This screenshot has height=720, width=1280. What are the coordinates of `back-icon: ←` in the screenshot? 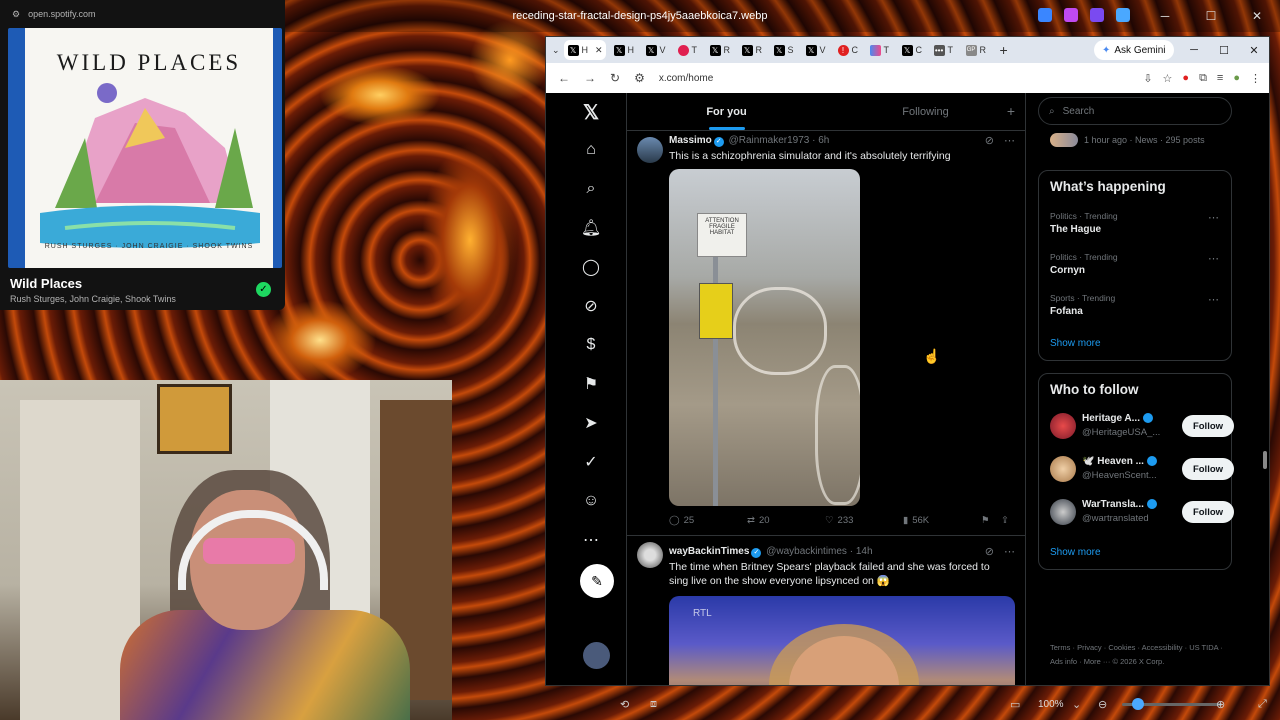 It's located at (564, 78).